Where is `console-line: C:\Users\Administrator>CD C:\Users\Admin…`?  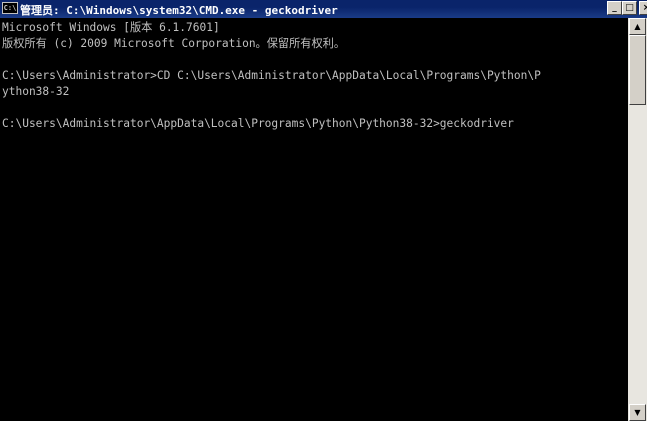
console-line: C:\Users\Administrator>CD C:\Users\Admin… is located at coordinates (271, 75).